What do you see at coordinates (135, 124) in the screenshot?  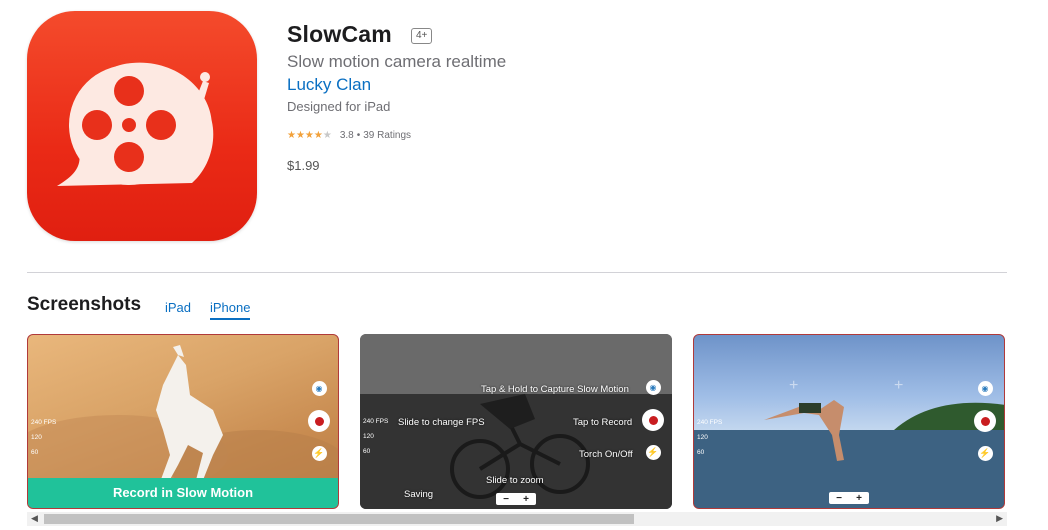 I see `snail-film-reel-icon` at bounding box center [135, 124].